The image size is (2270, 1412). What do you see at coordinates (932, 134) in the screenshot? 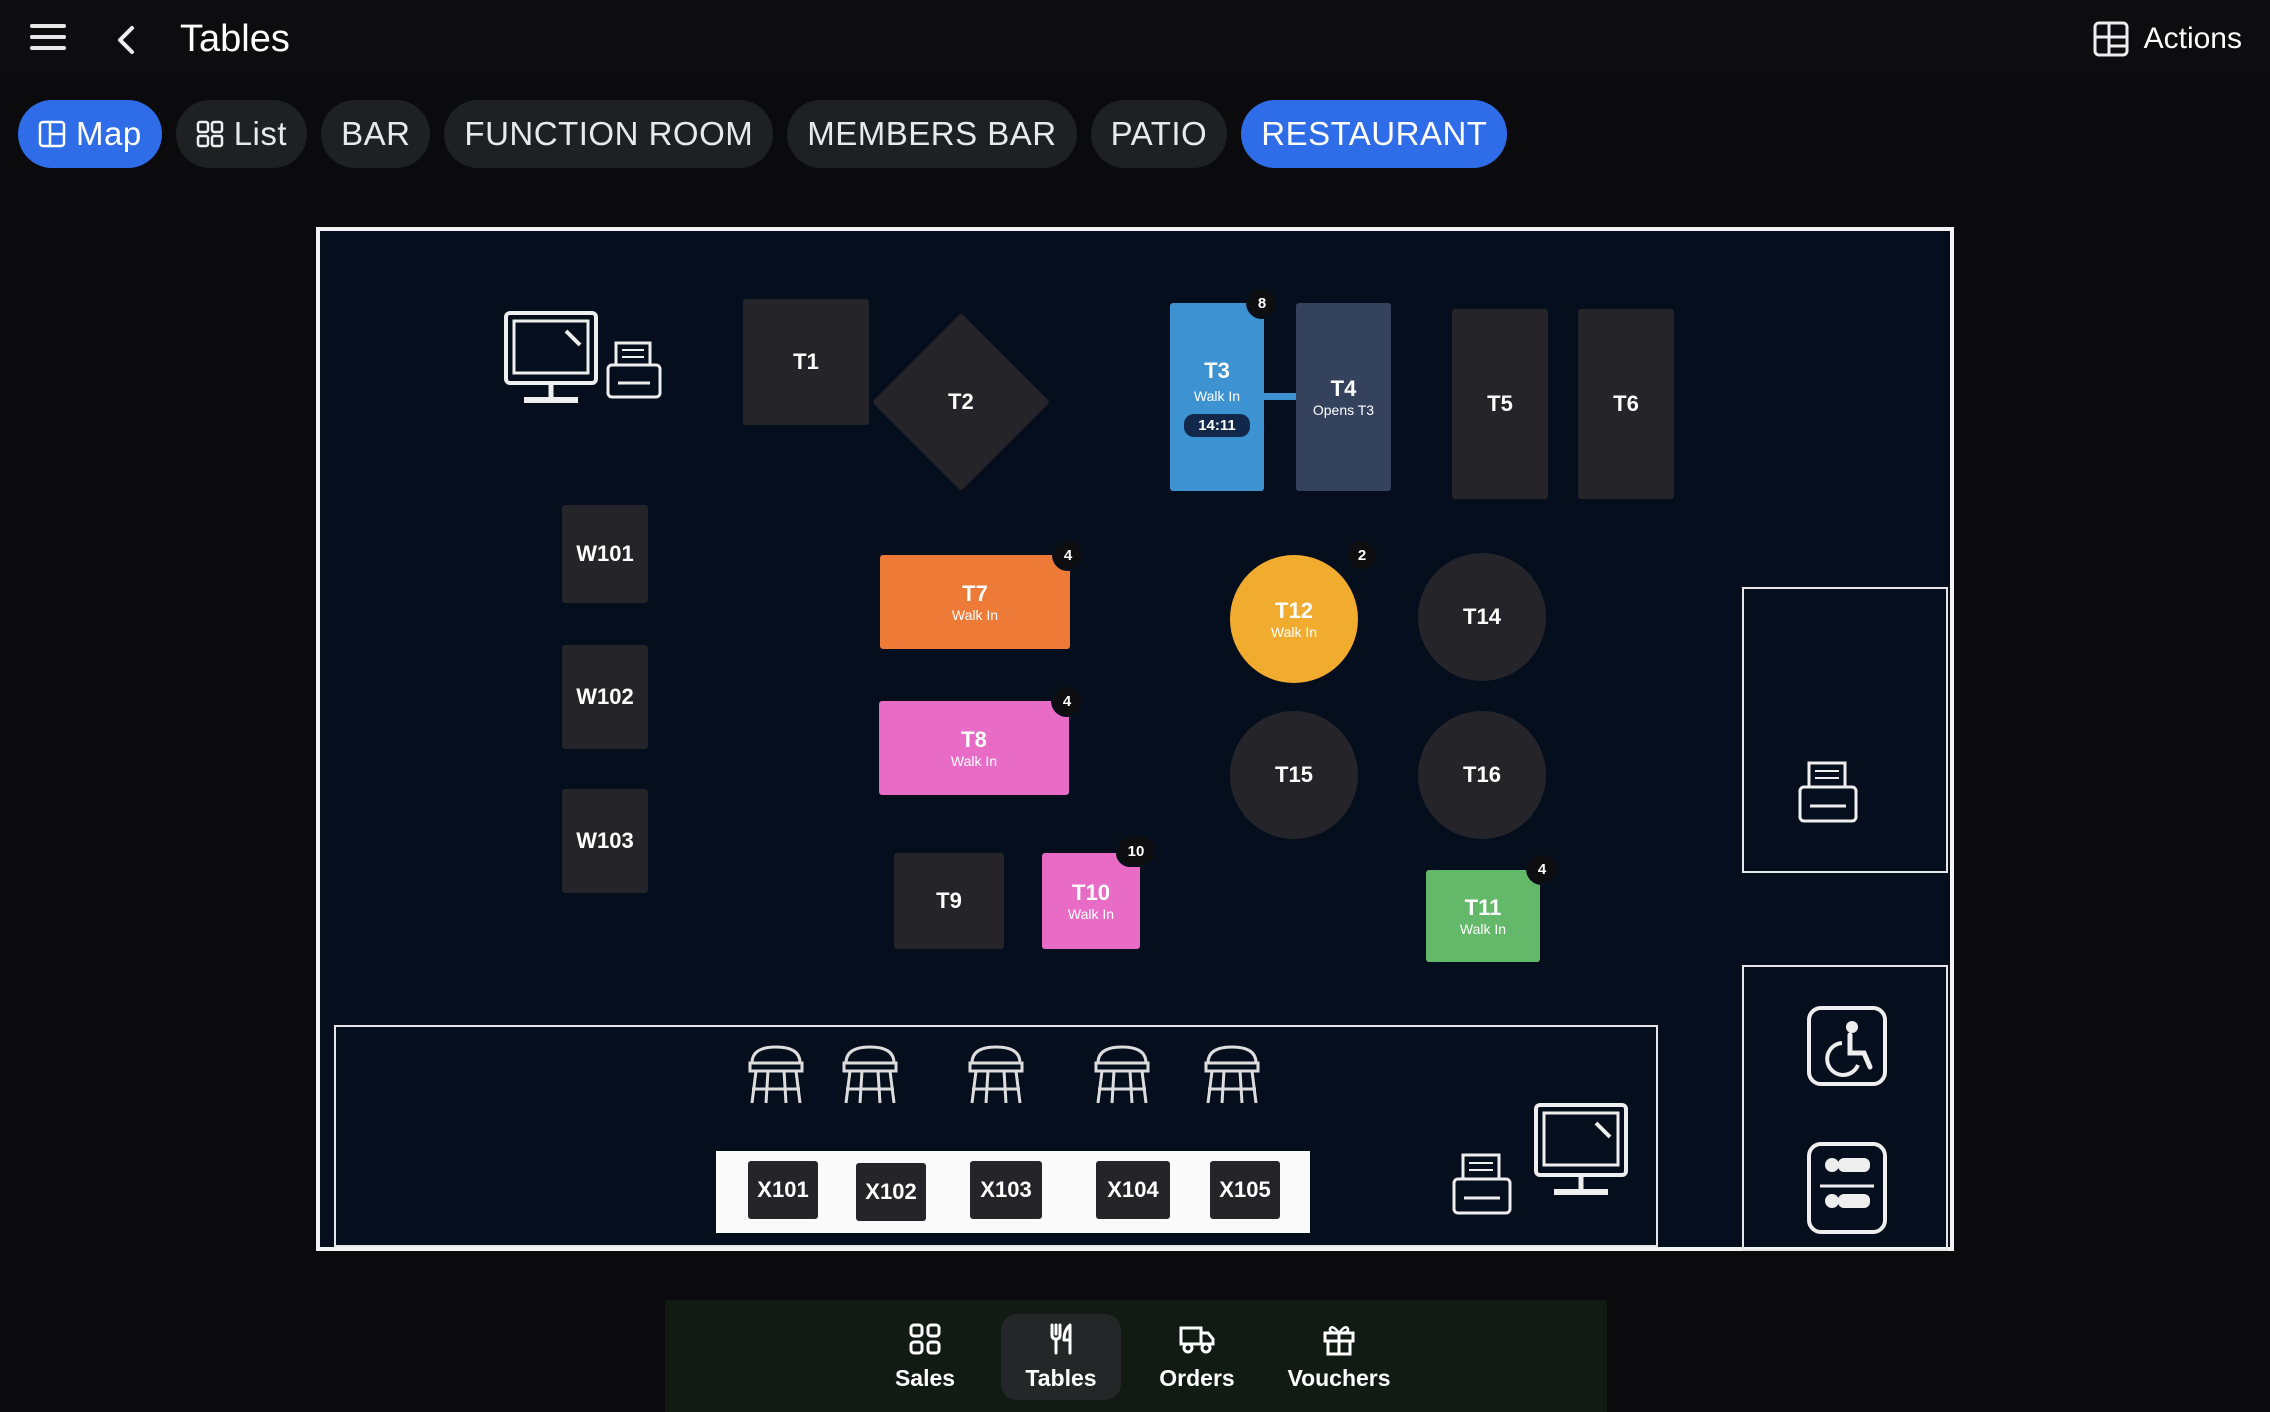
I see `tab-members-bar: MEMBERS BAR` at bounding box center [932, 134].